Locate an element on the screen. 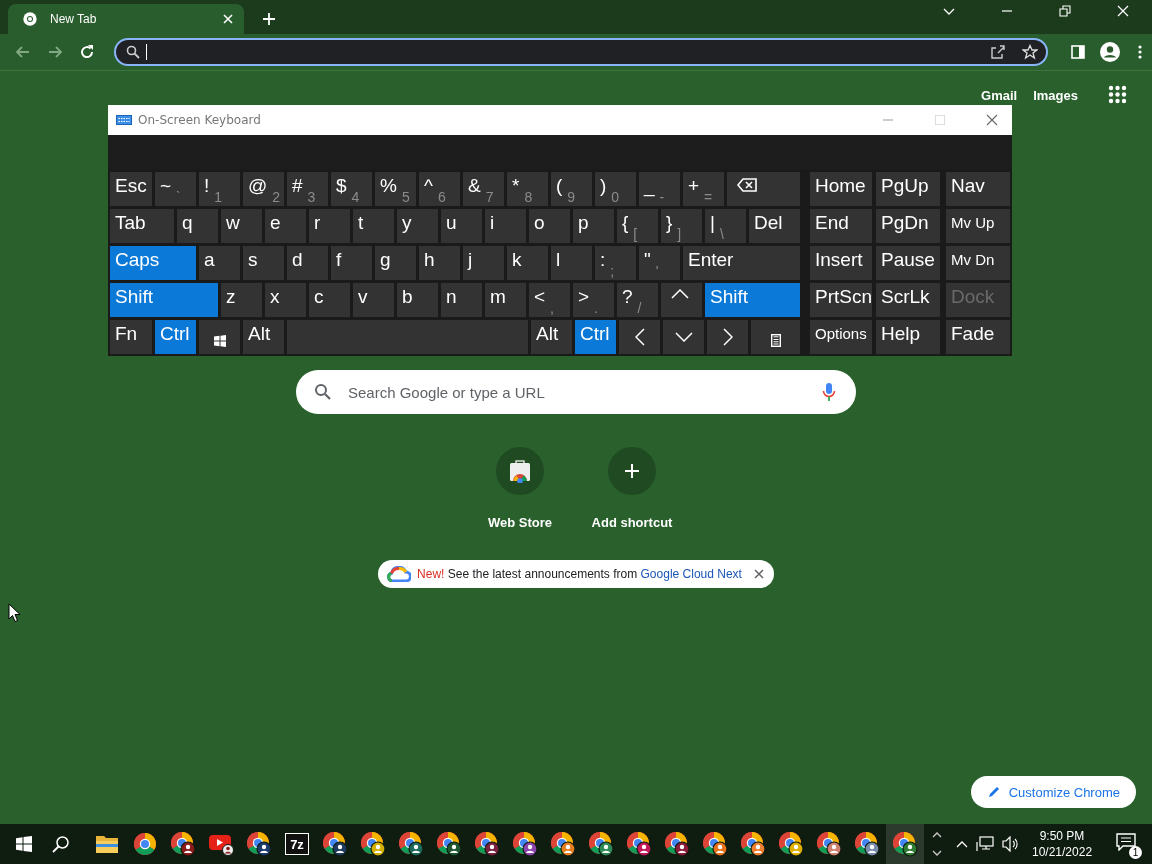 The height and width of the screenshot is (864, 1152). windows-start-icon is located at coordinates (24, 844).